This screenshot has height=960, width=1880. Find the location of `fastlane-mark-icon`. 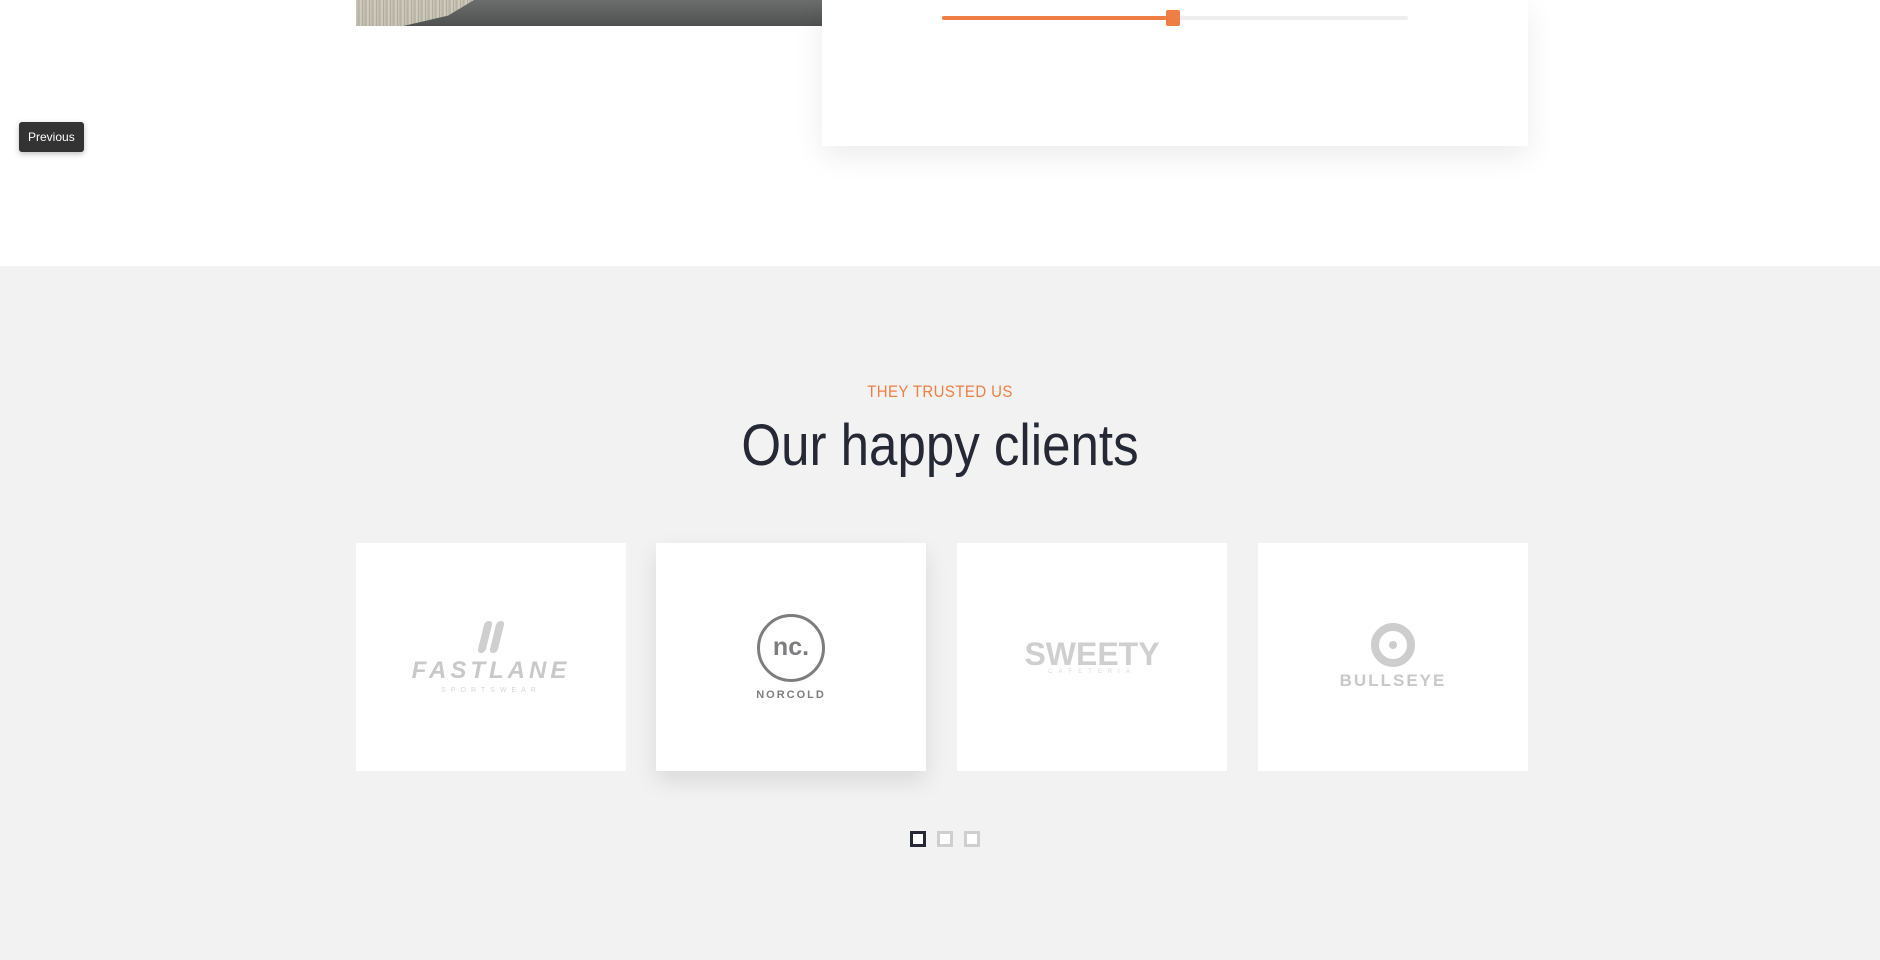

fastlane-mark-icon is located at coordinates (490, 636).